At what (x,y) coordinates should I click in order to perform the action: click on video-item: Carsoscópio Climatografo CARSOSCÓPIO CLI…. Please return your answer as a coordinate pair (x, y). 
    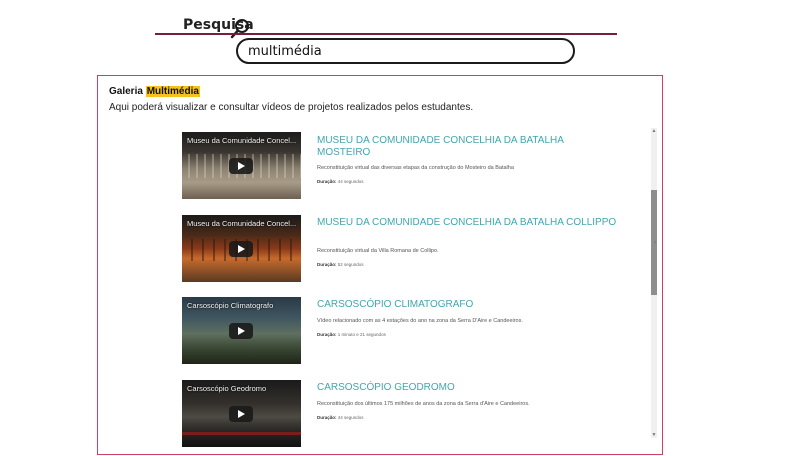
    Looking at the image, I should click on (415, 330).